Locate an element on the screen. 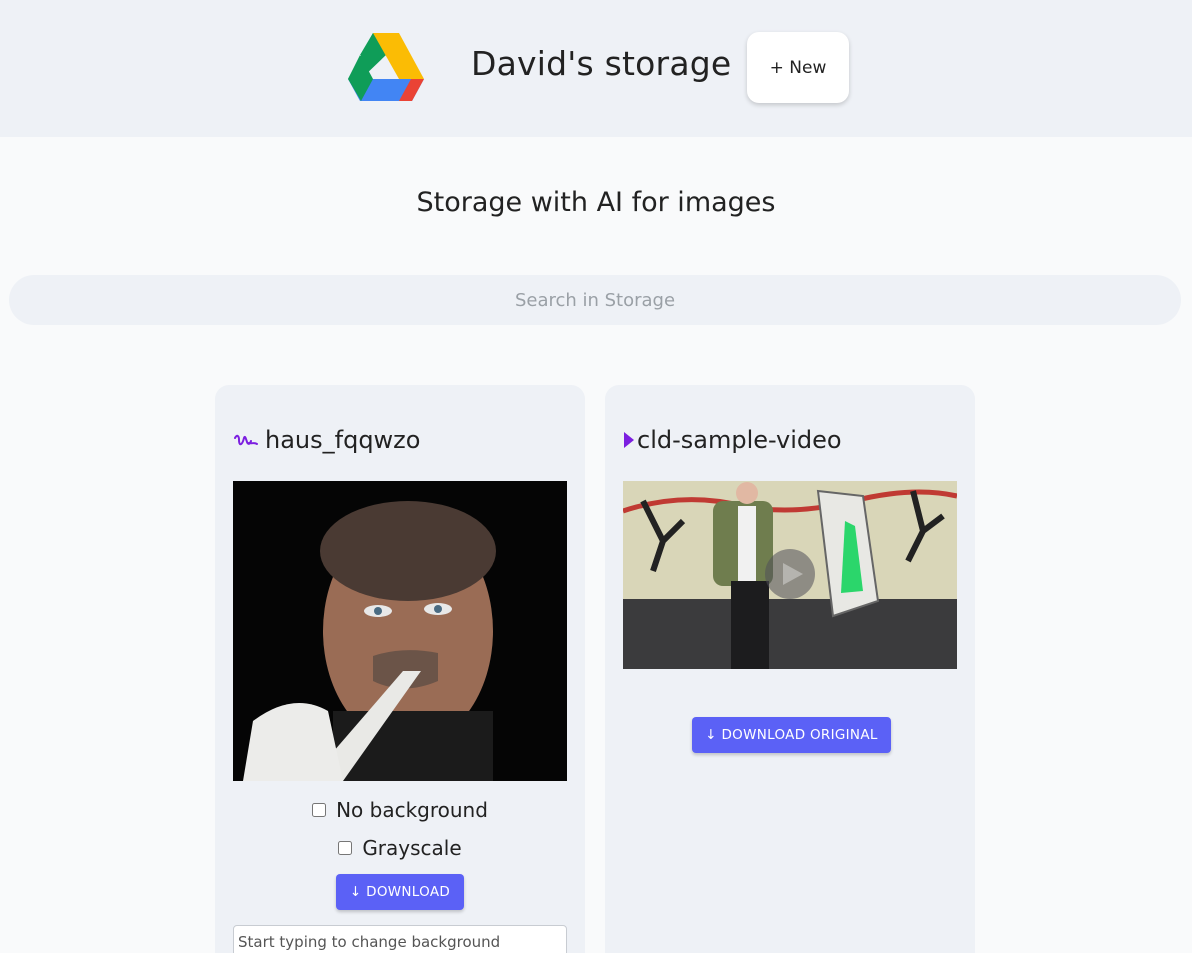 The image size is (1192, 953). image-thumbnail is located at coordinates (400, 631).